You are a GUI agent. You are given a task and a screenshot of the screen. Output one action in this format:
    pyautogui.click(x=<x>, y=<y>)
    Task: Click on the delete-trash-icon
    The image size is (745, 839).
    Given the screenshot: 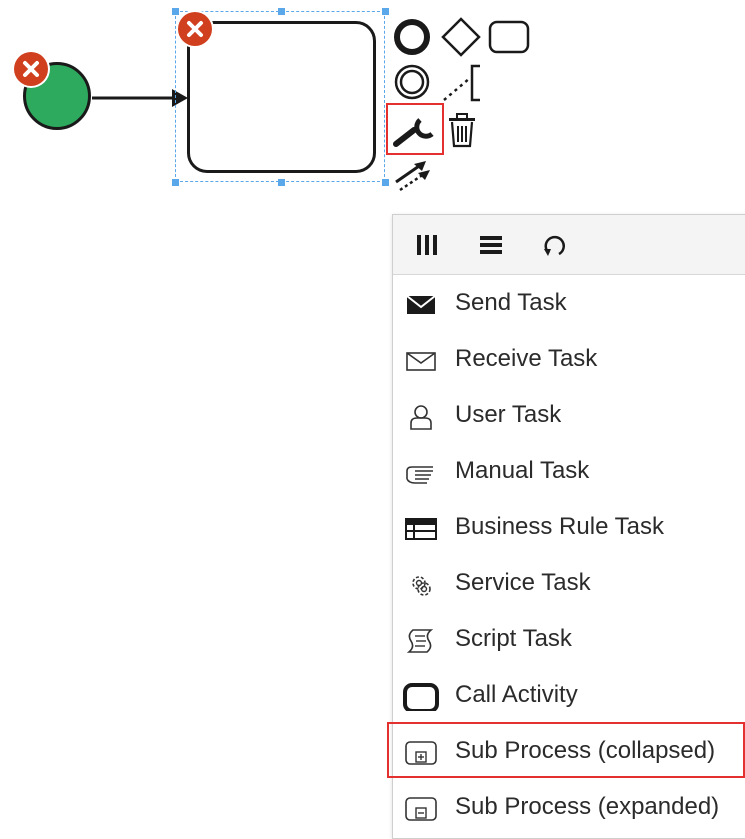 What is the action you would take?
    pyautogui.click(x=462, y=131)
    